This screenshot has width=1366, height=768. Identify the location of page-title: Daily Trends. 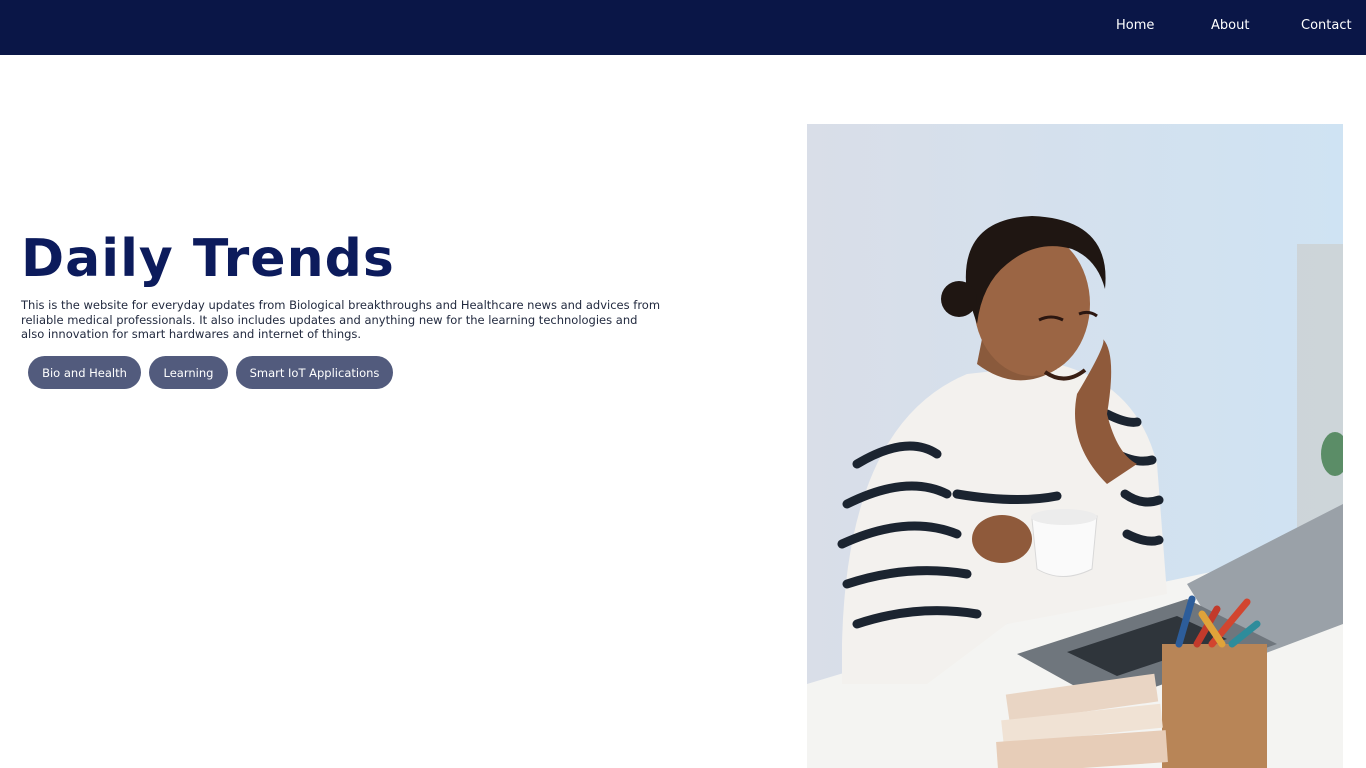
(208, 259).